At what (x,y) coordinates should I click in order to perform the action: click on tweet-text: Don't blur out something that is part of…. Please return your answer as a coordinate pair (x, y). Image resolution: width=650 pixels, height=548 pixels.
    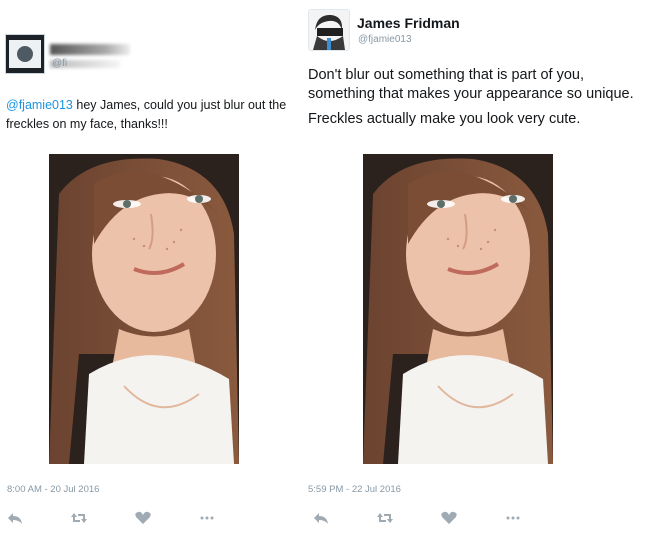
    Looking at the image, I should click on (478, 100).